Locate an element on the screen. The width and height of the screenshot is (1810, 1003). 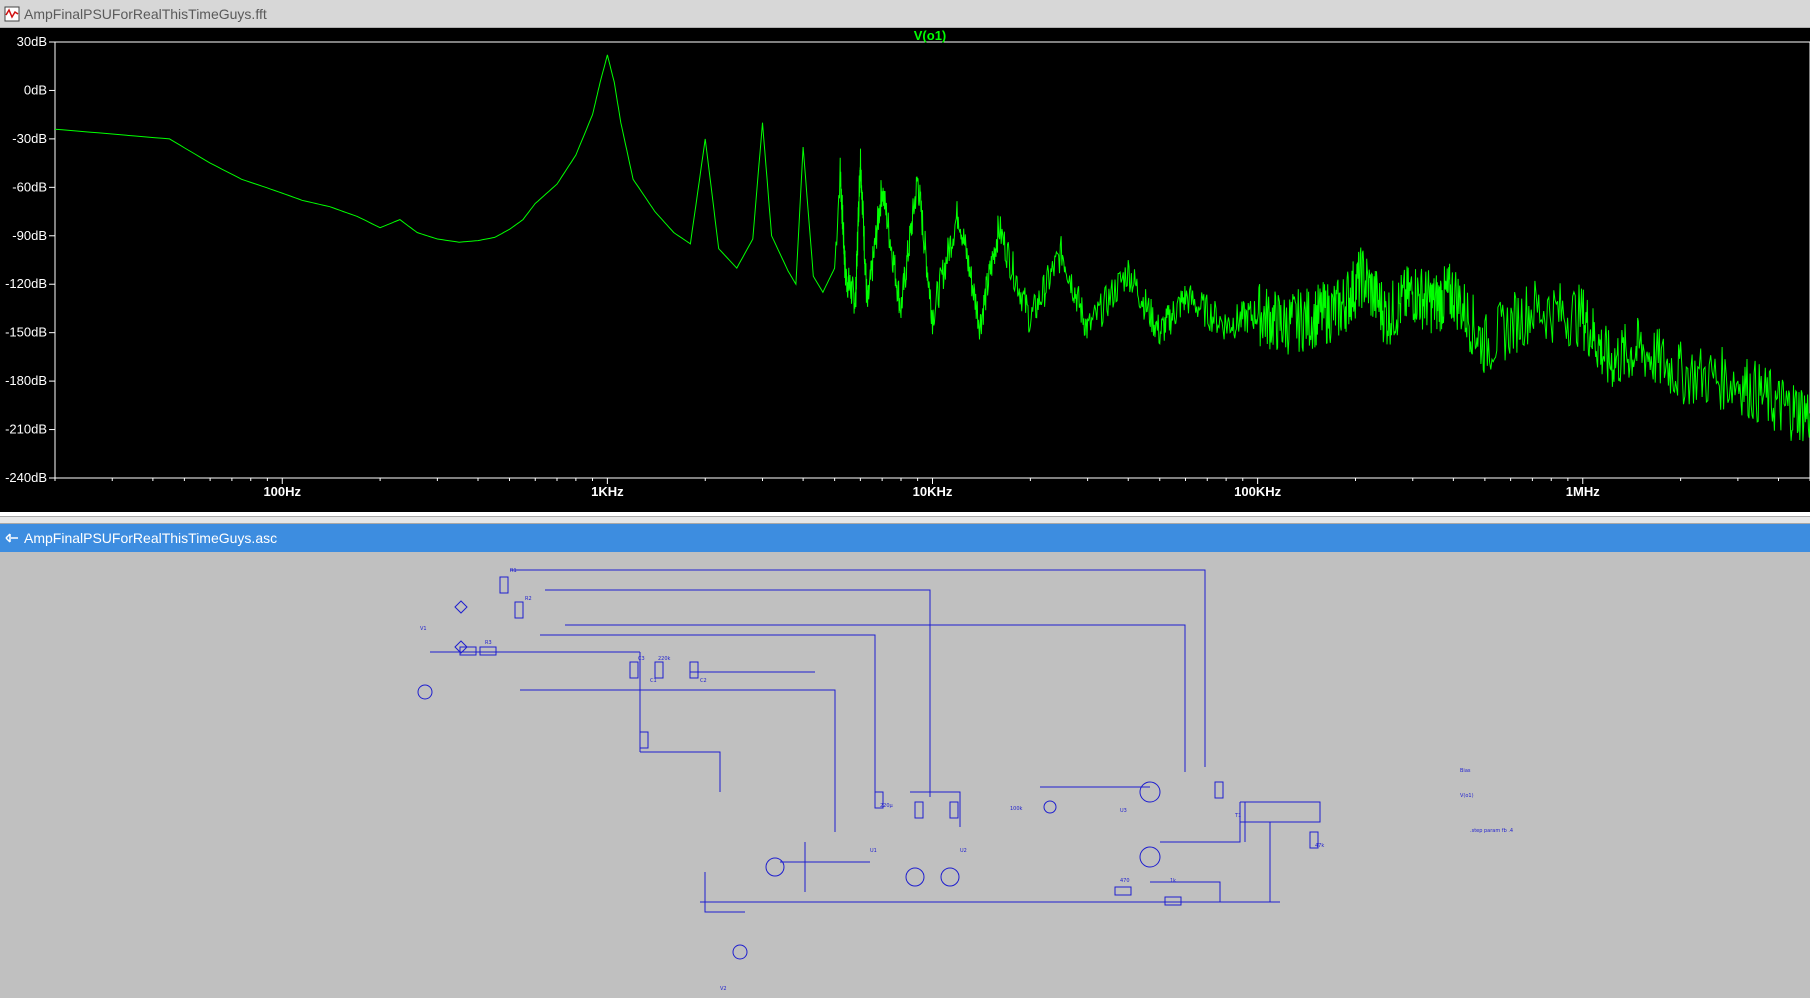
fft-window-title: AmpFinalPSUForRealThisTimeGuys.fft is located at coordinates (145, 13).